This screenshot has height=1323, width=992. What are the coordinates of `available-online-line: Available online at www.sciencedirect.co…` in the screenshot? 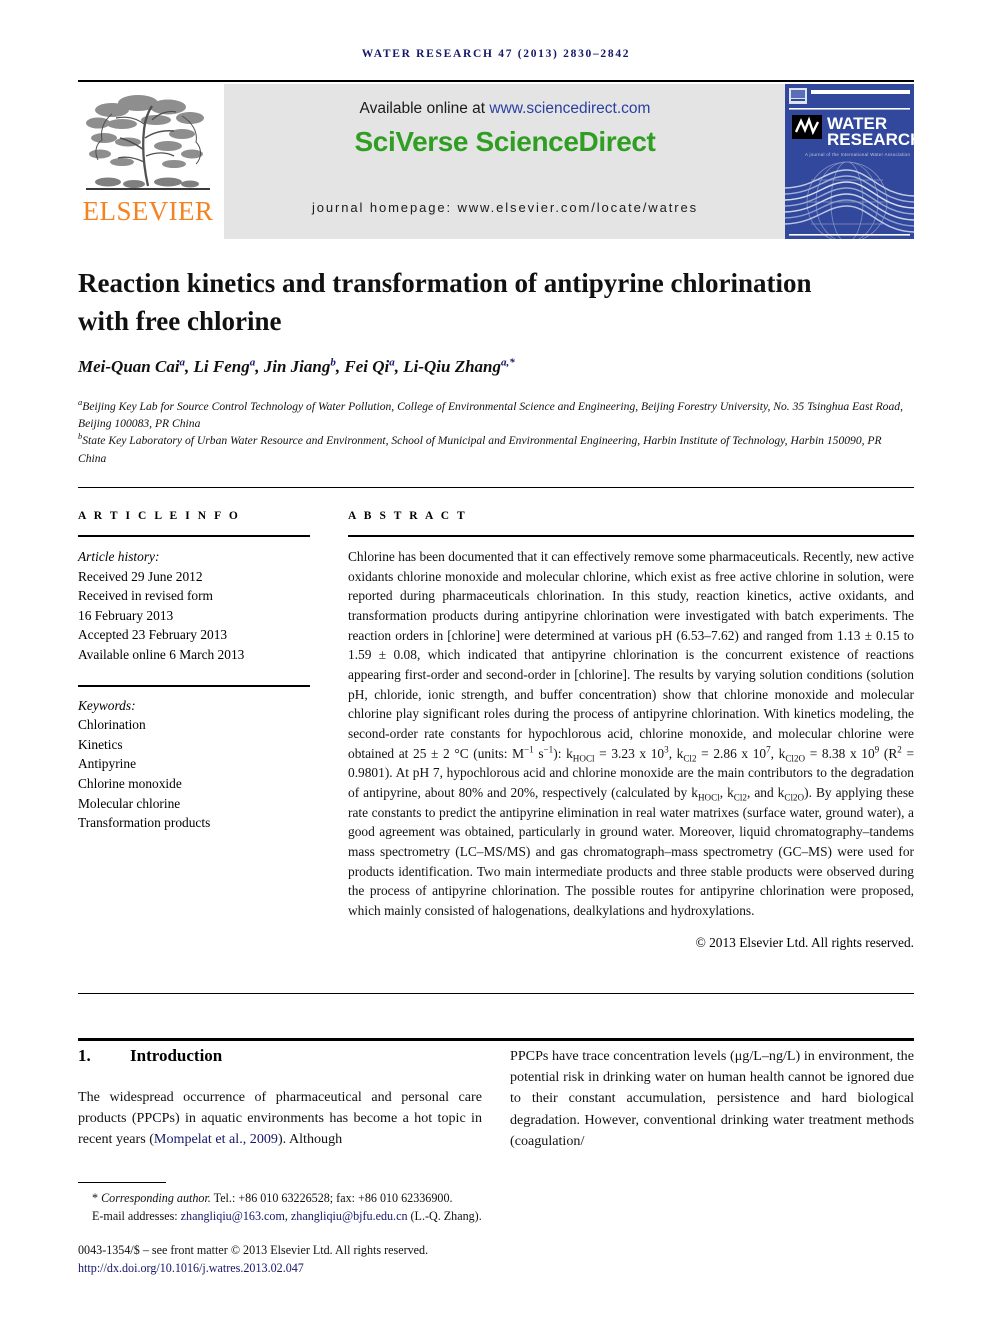 It's located at (505, 109).